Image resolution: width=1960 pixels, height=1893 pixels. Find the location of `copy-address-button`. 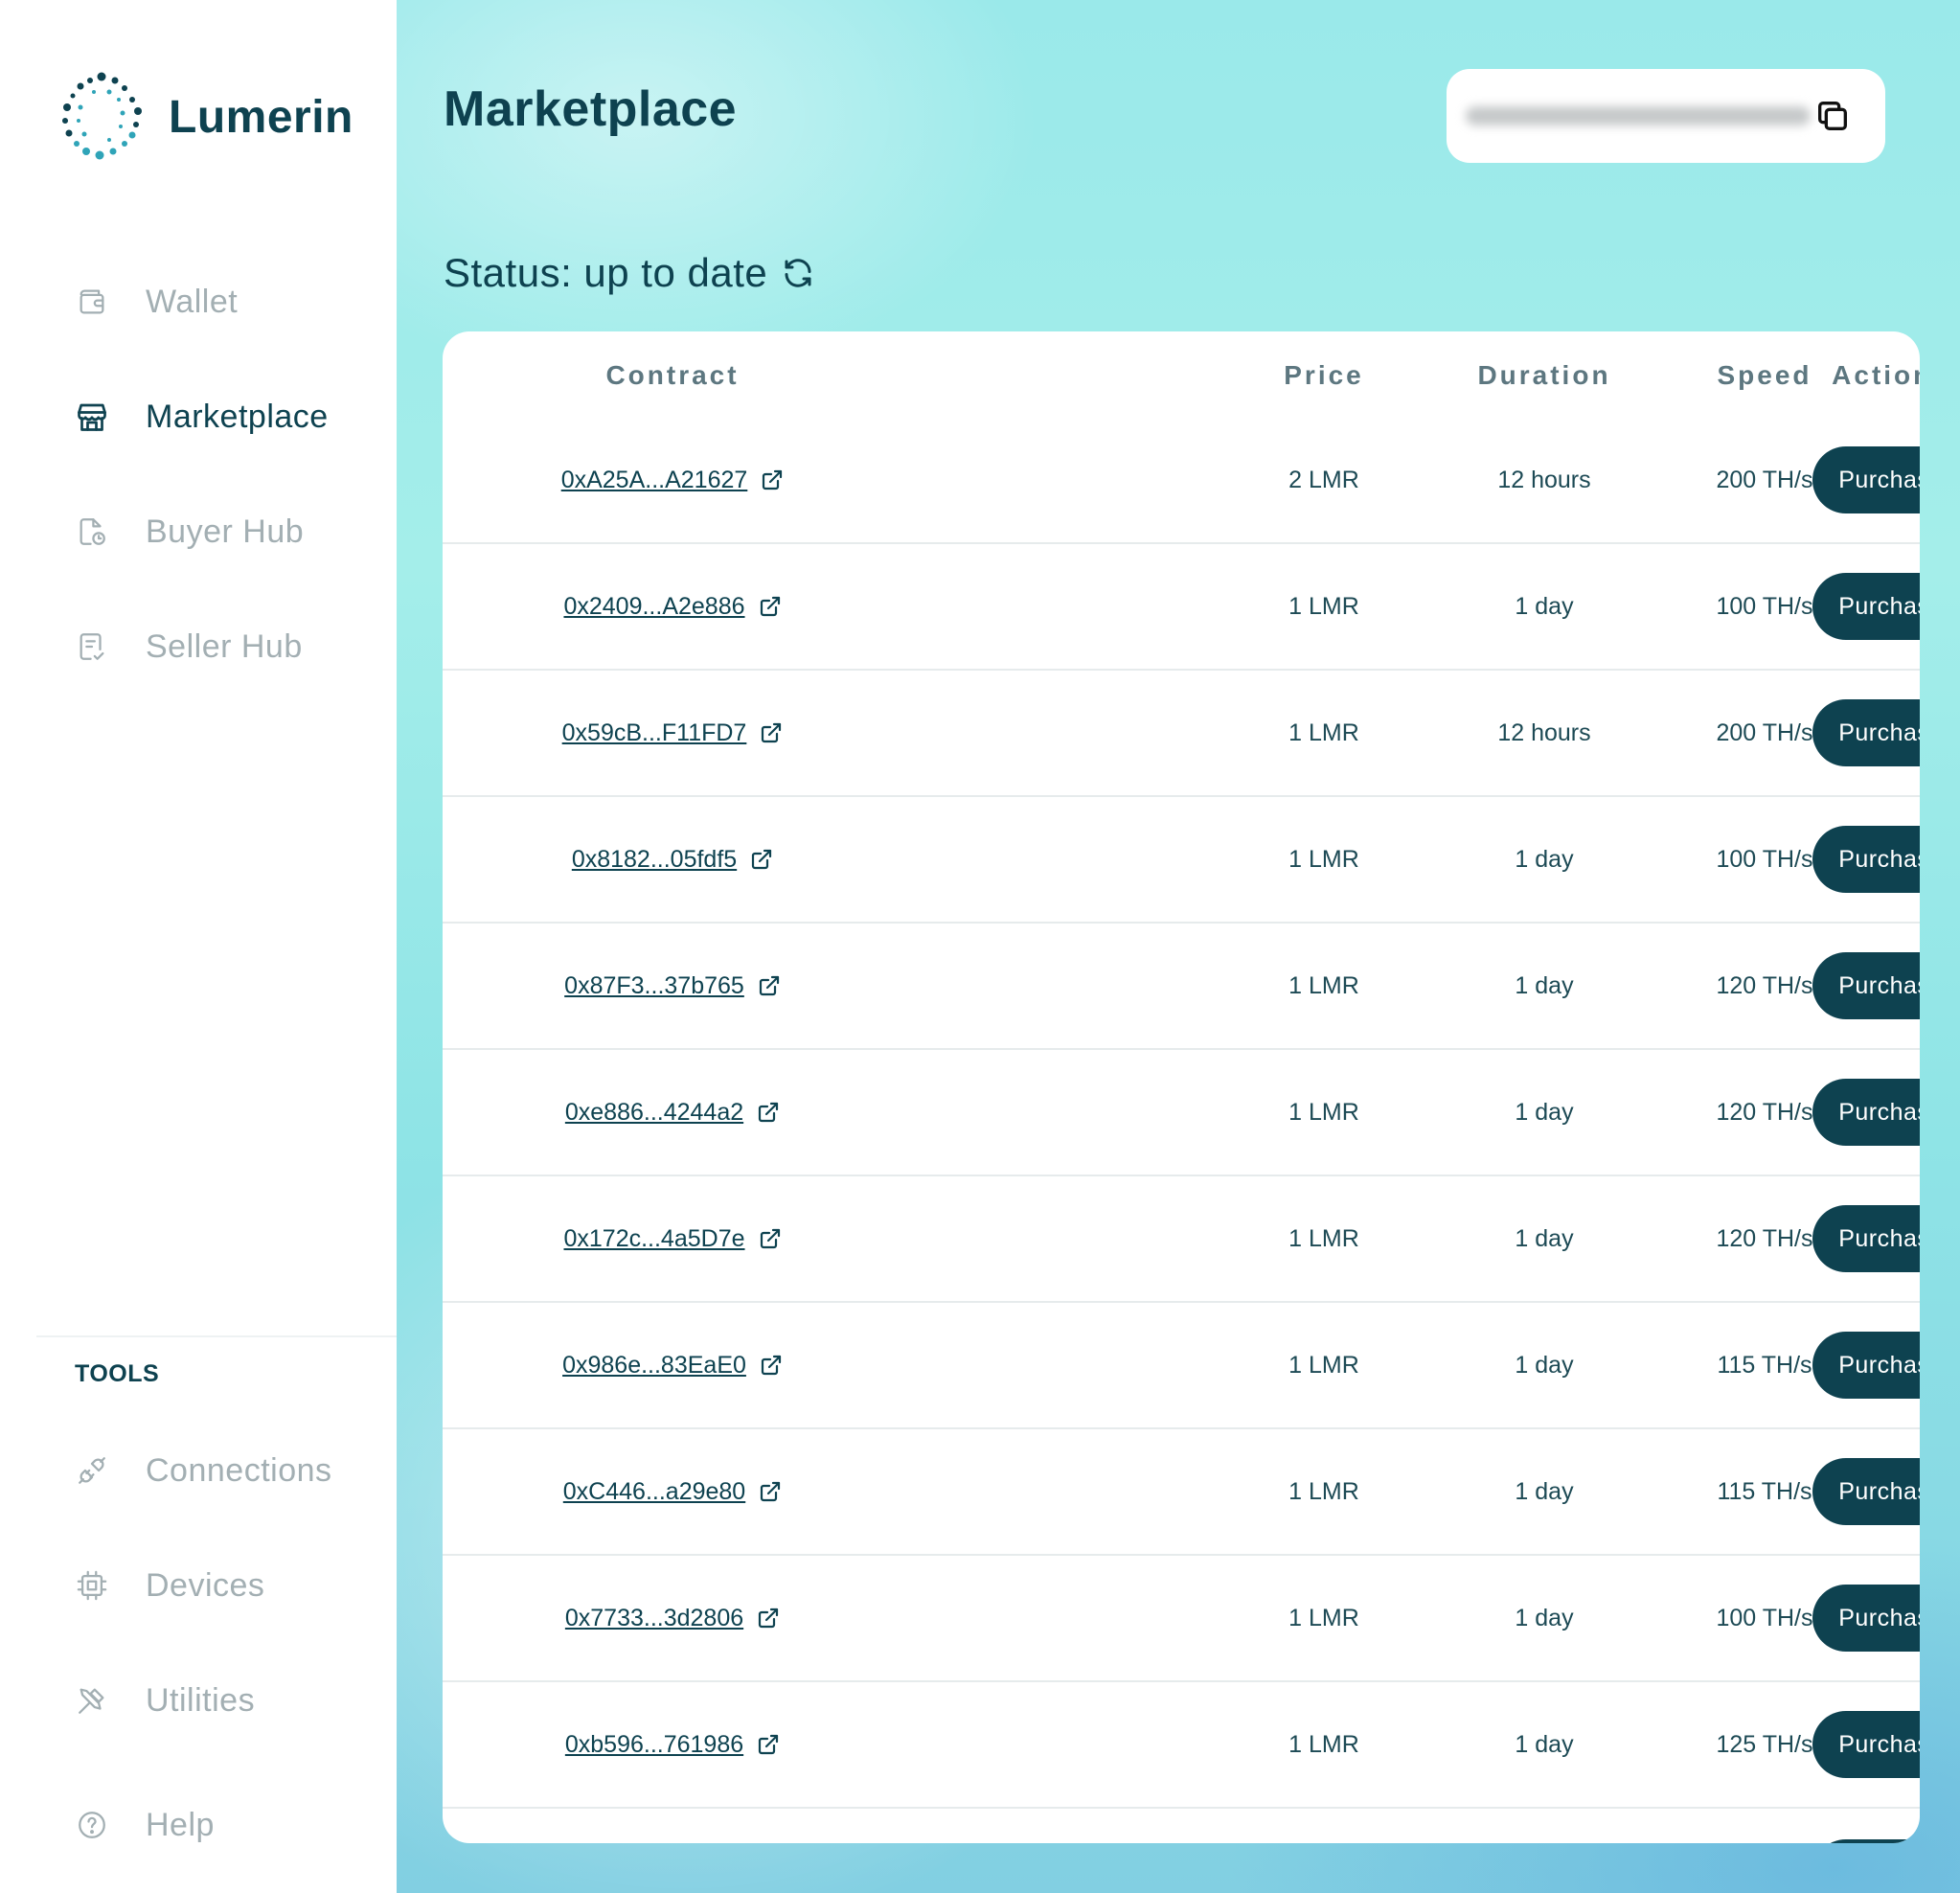

copy-address-button is located at coordinates (1833, 116).